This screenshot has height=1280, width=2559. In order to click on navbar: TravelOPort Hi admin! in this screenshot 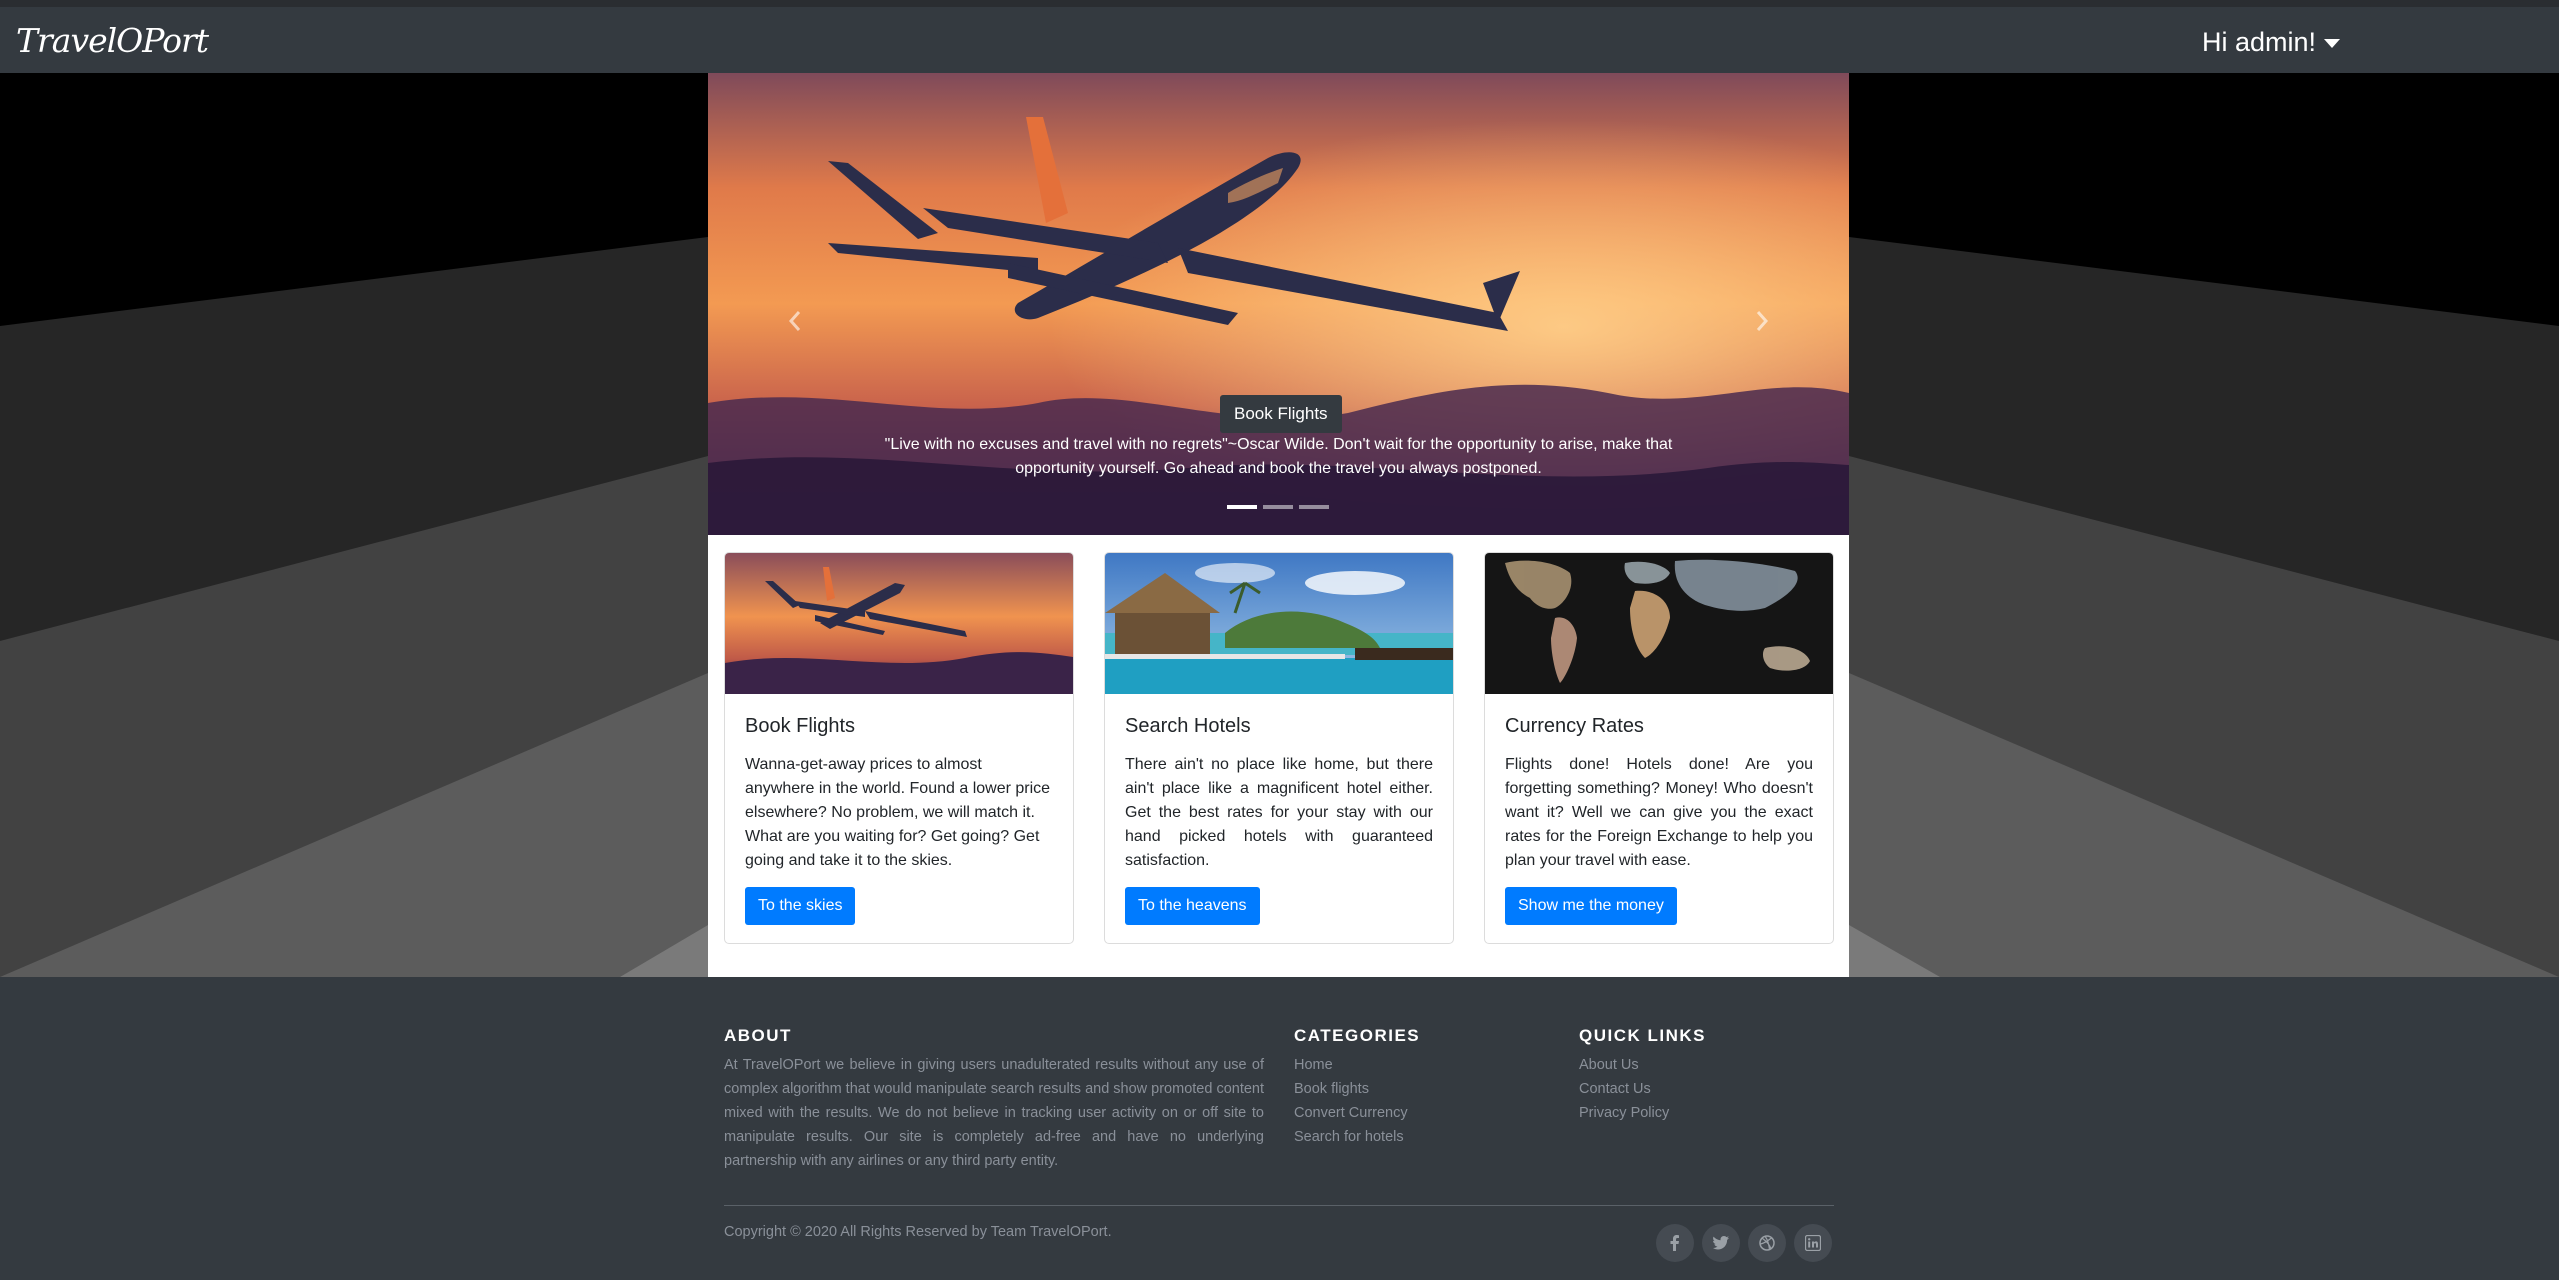, I will do `click(1279, 40)`.